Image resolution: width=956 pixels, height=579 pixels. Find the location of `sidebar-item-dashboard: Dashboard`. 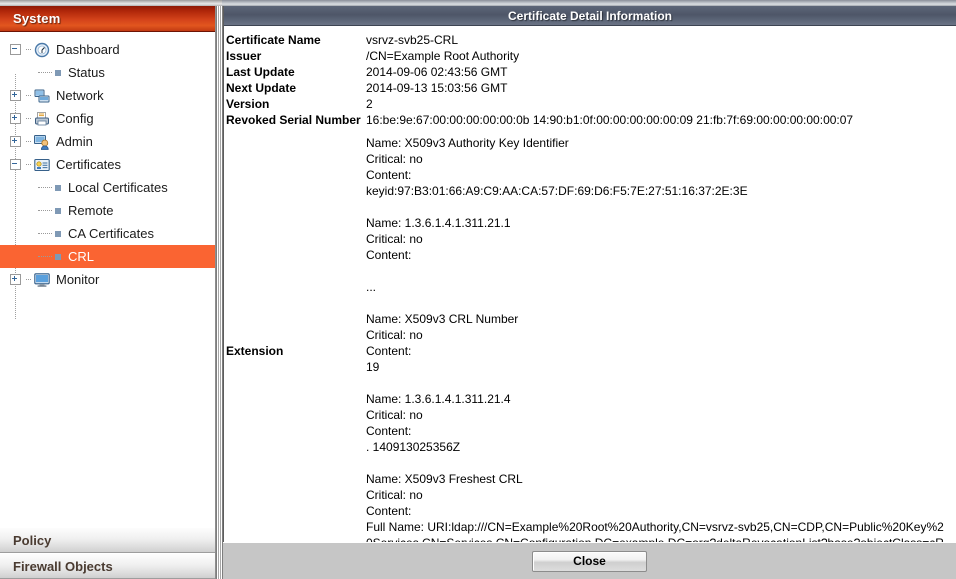

sidebar-item-dashboard: Dashboard is located at coordinates (107, 49).